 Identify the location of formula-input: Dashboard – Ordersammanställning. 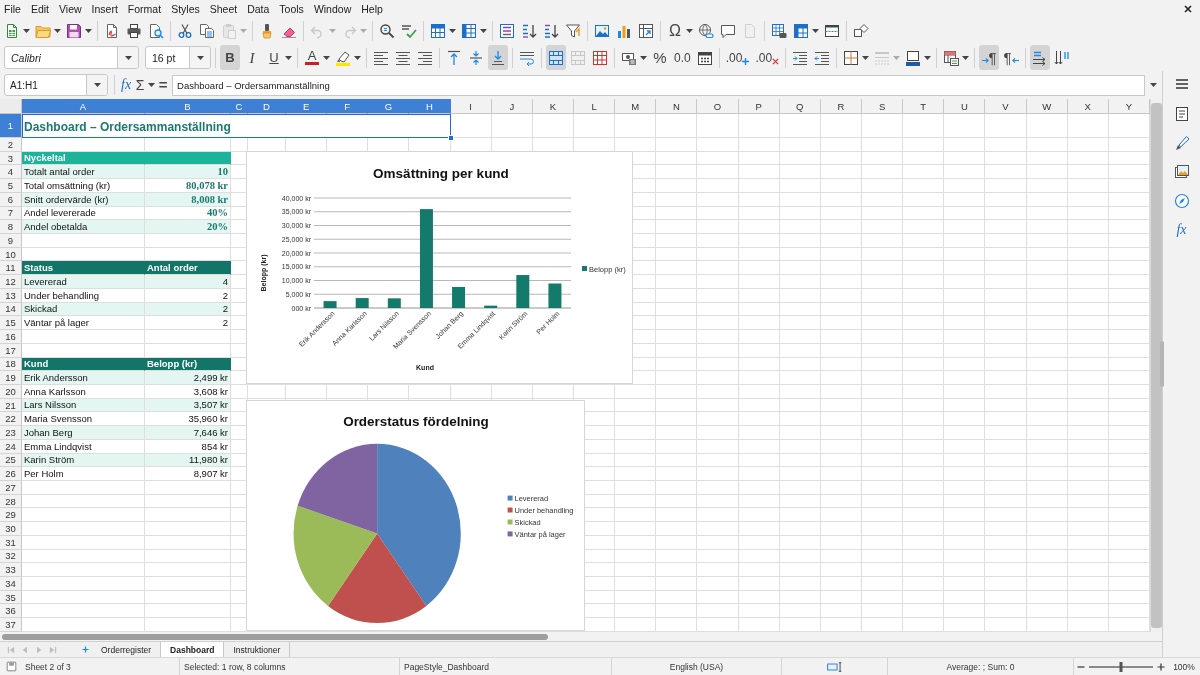
(658, 85).